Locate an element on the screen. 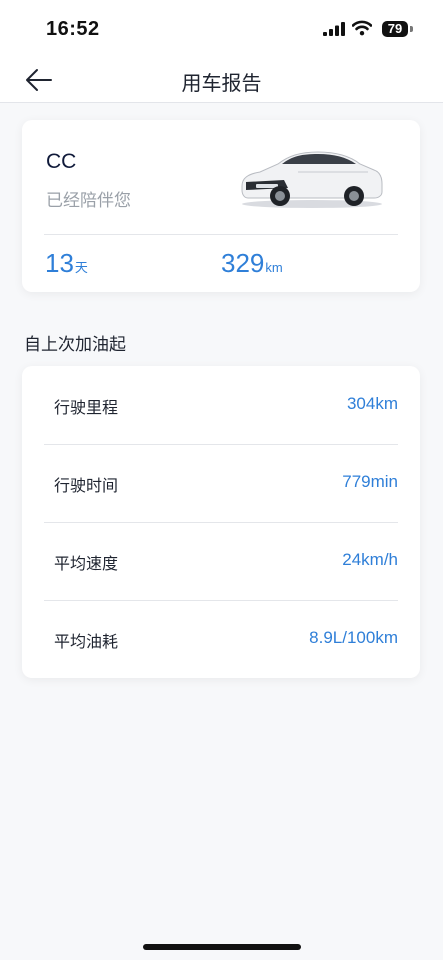 The width and height of the screenshot is (443, 960). section-title: 自上次加油起 is located at coordinates (75, 344).